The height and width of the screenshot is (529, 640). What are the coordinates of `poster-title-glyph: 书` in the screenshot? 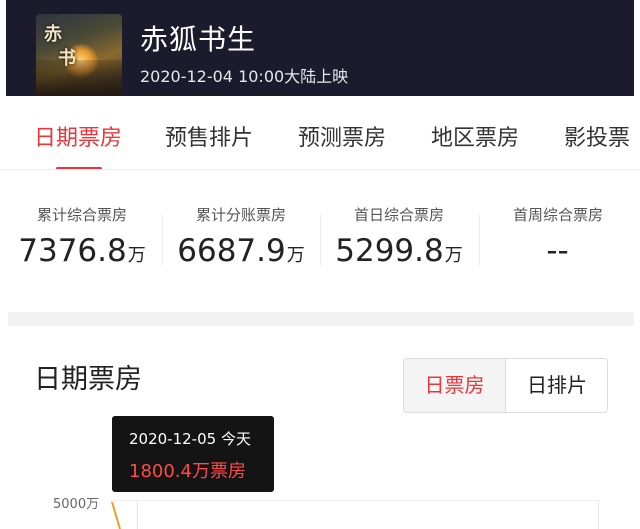 It's located at (67, 58).